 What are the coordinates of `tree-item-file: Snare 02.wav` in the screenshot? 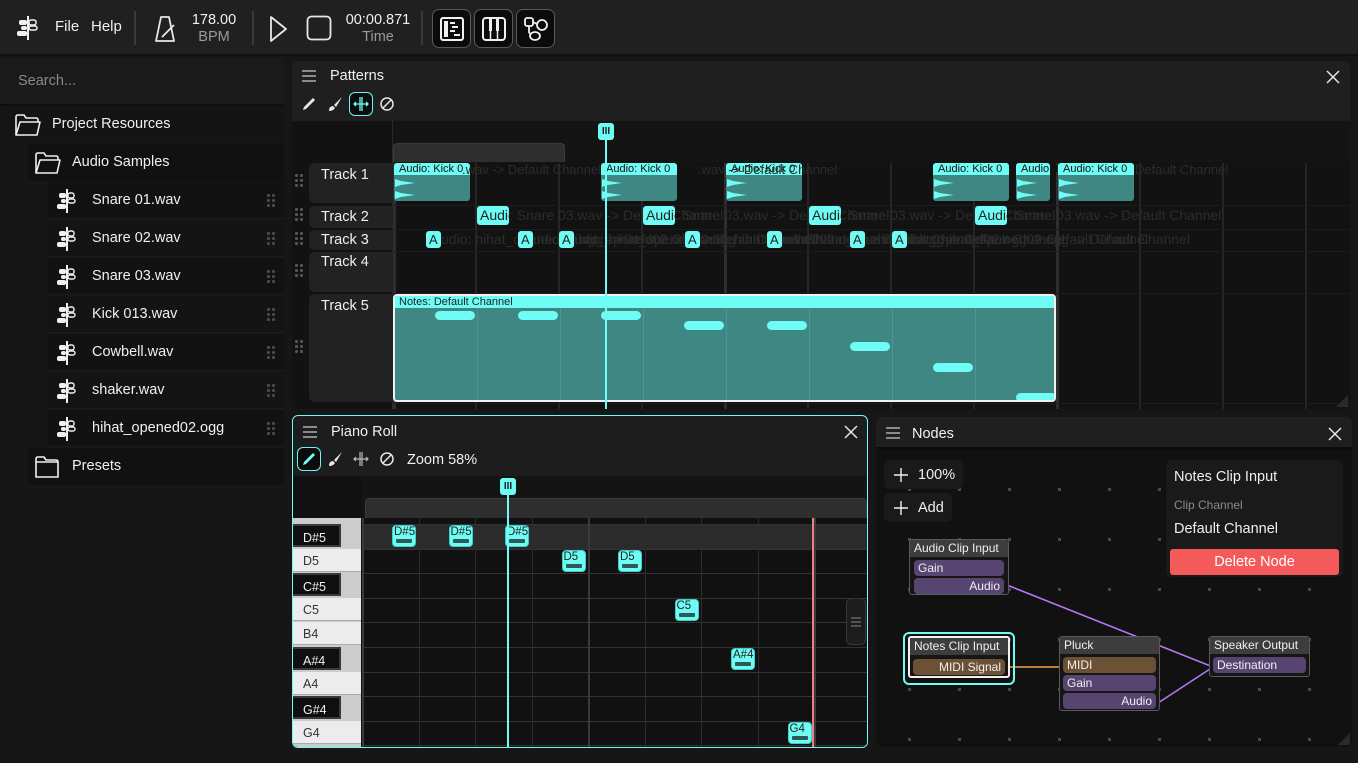 It's located at (166, 238).